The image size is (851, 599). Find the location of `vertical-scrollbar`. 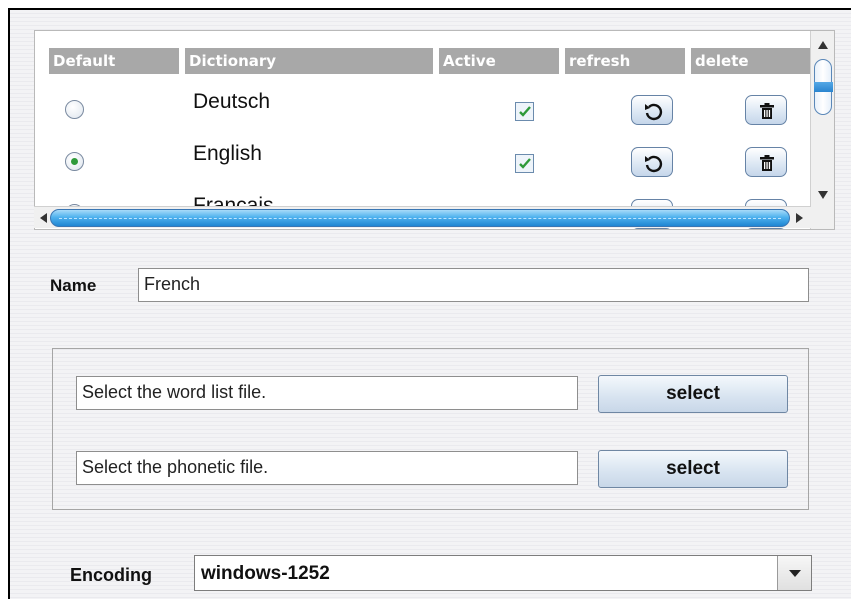

vertical-scrollbar is located at coordinates (822, 130).